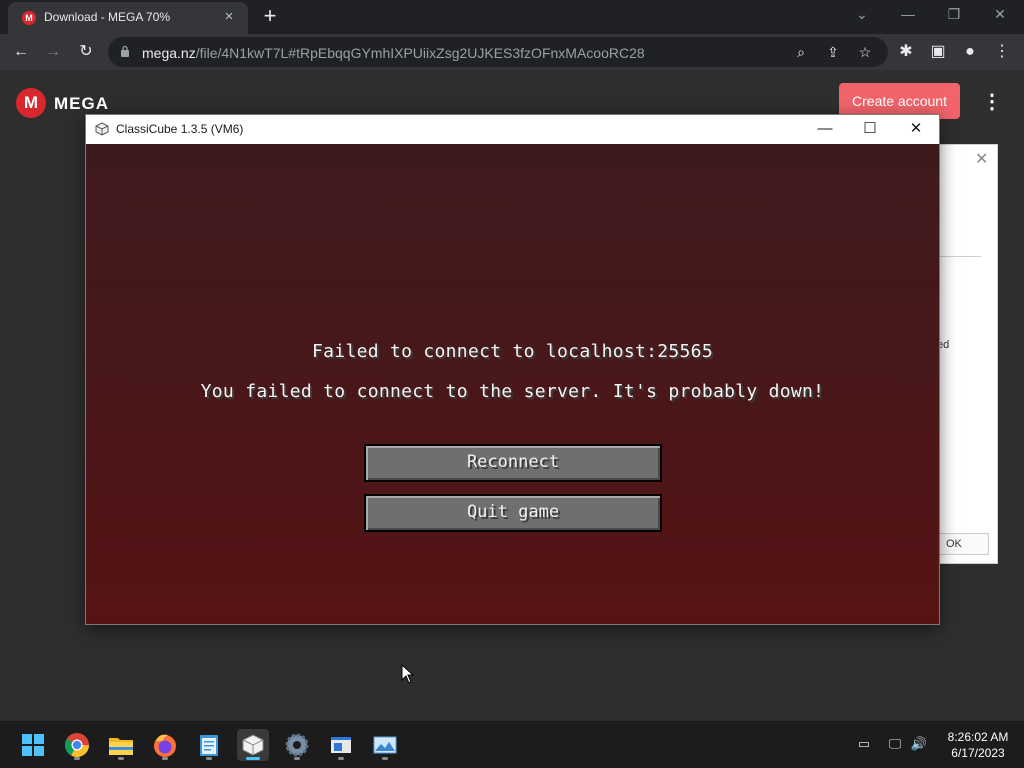 The height and width of the screenshot is (768, 1024). I want to click on taskbar-settings, so click(297, 745).